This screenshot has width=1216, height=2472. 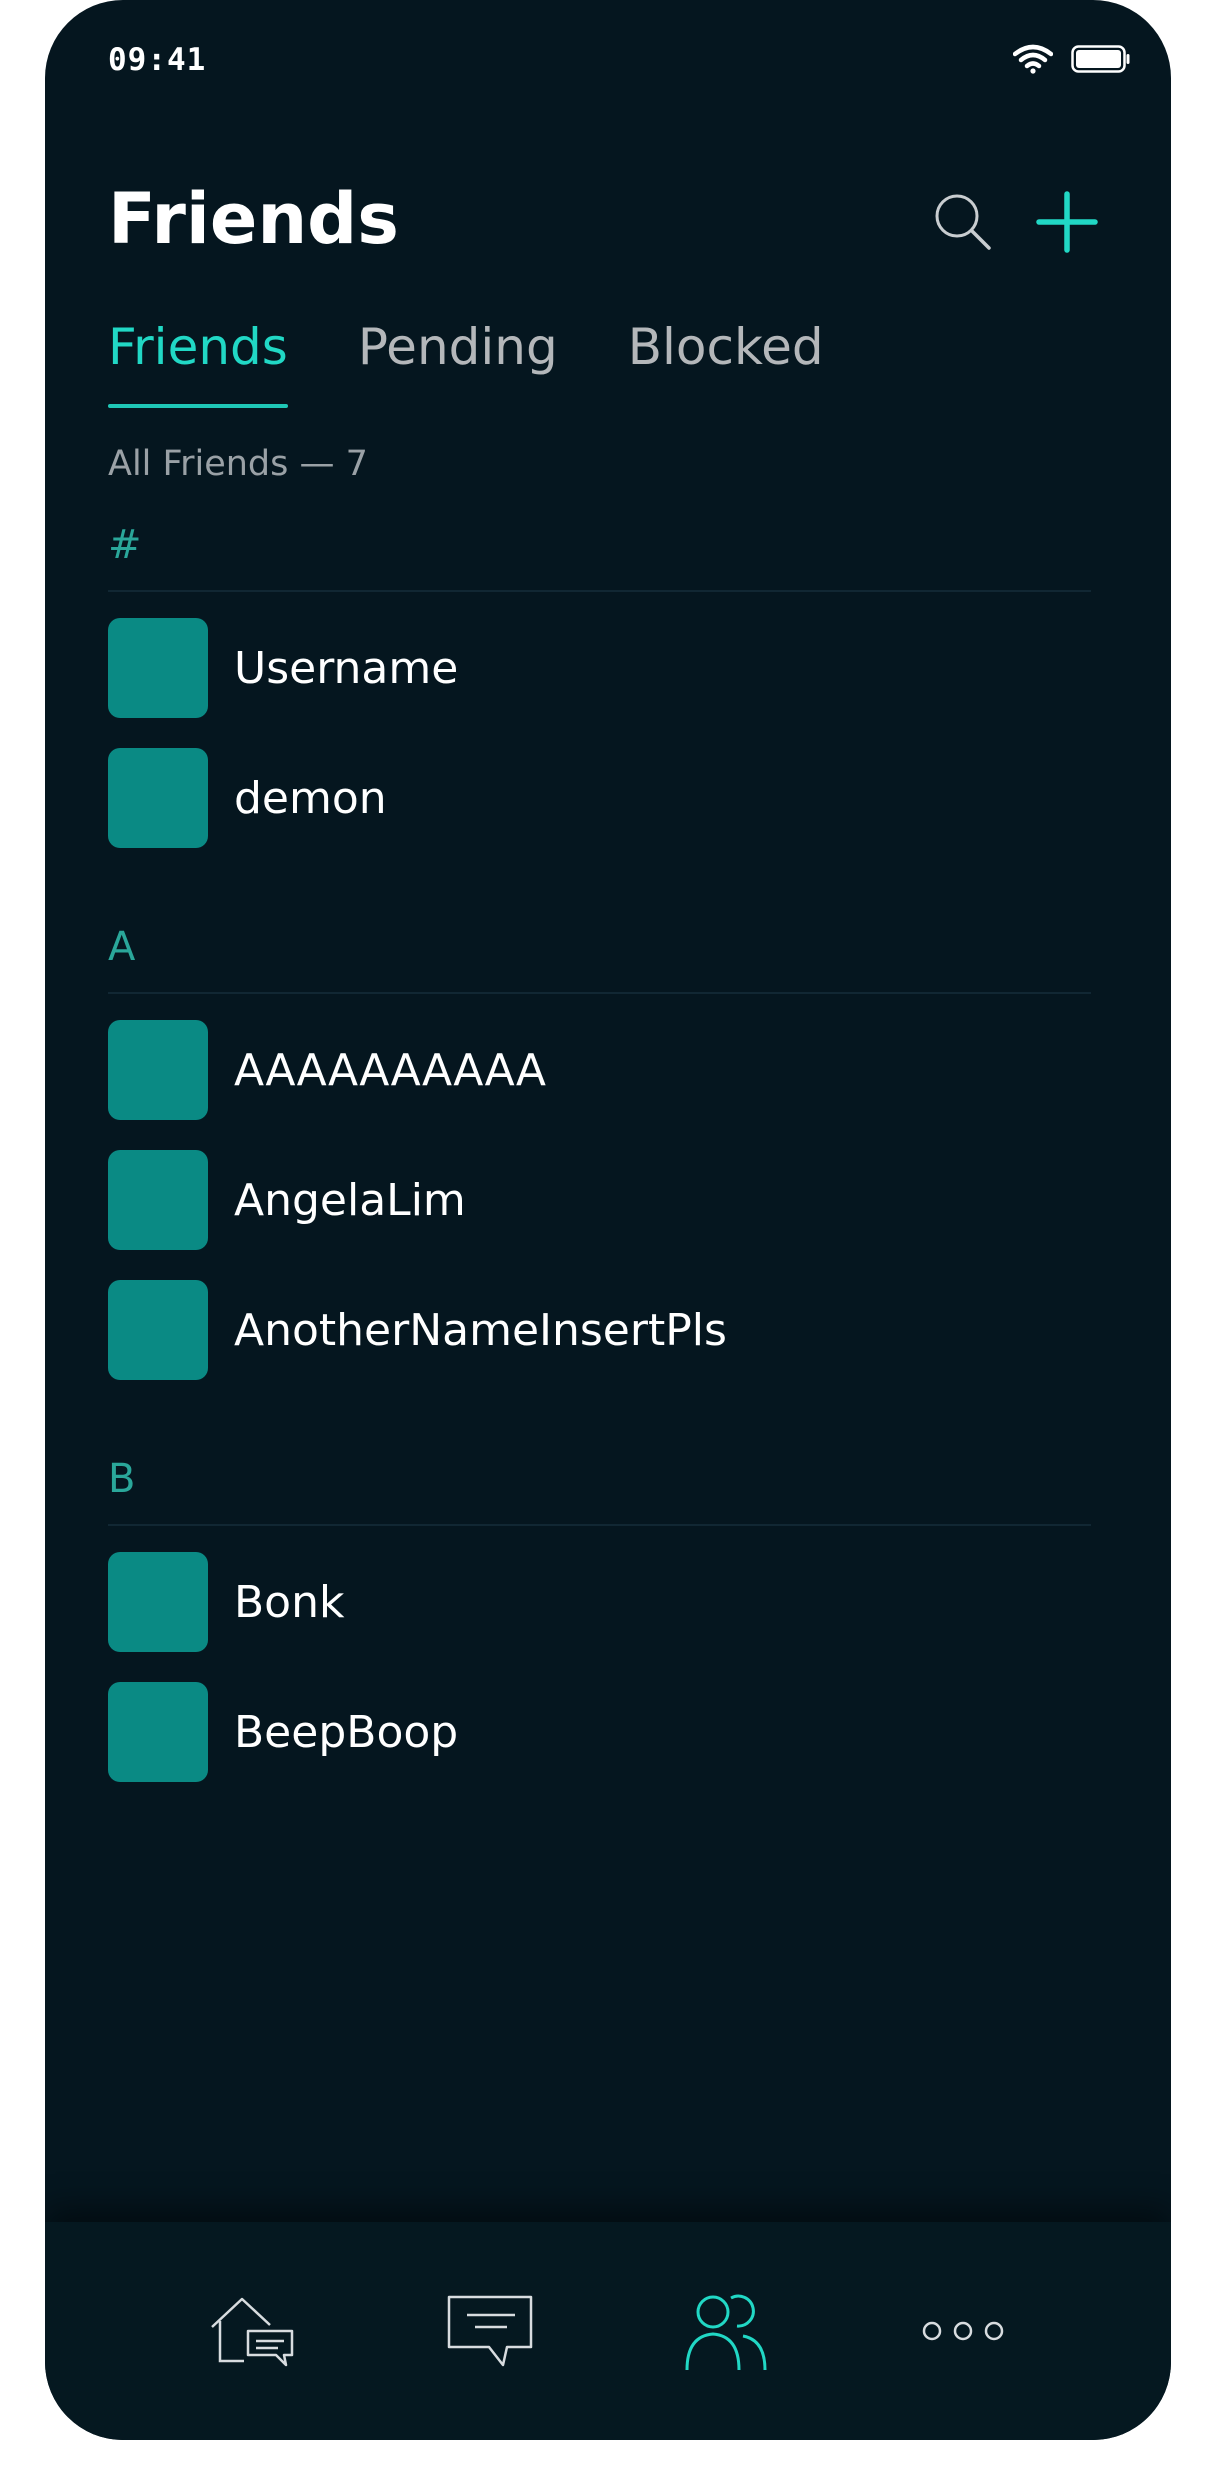 What do you see at coordinates (198, 363) in the screenshot?
I see `tab-friends: Friends` at bounding box center [198, 363].